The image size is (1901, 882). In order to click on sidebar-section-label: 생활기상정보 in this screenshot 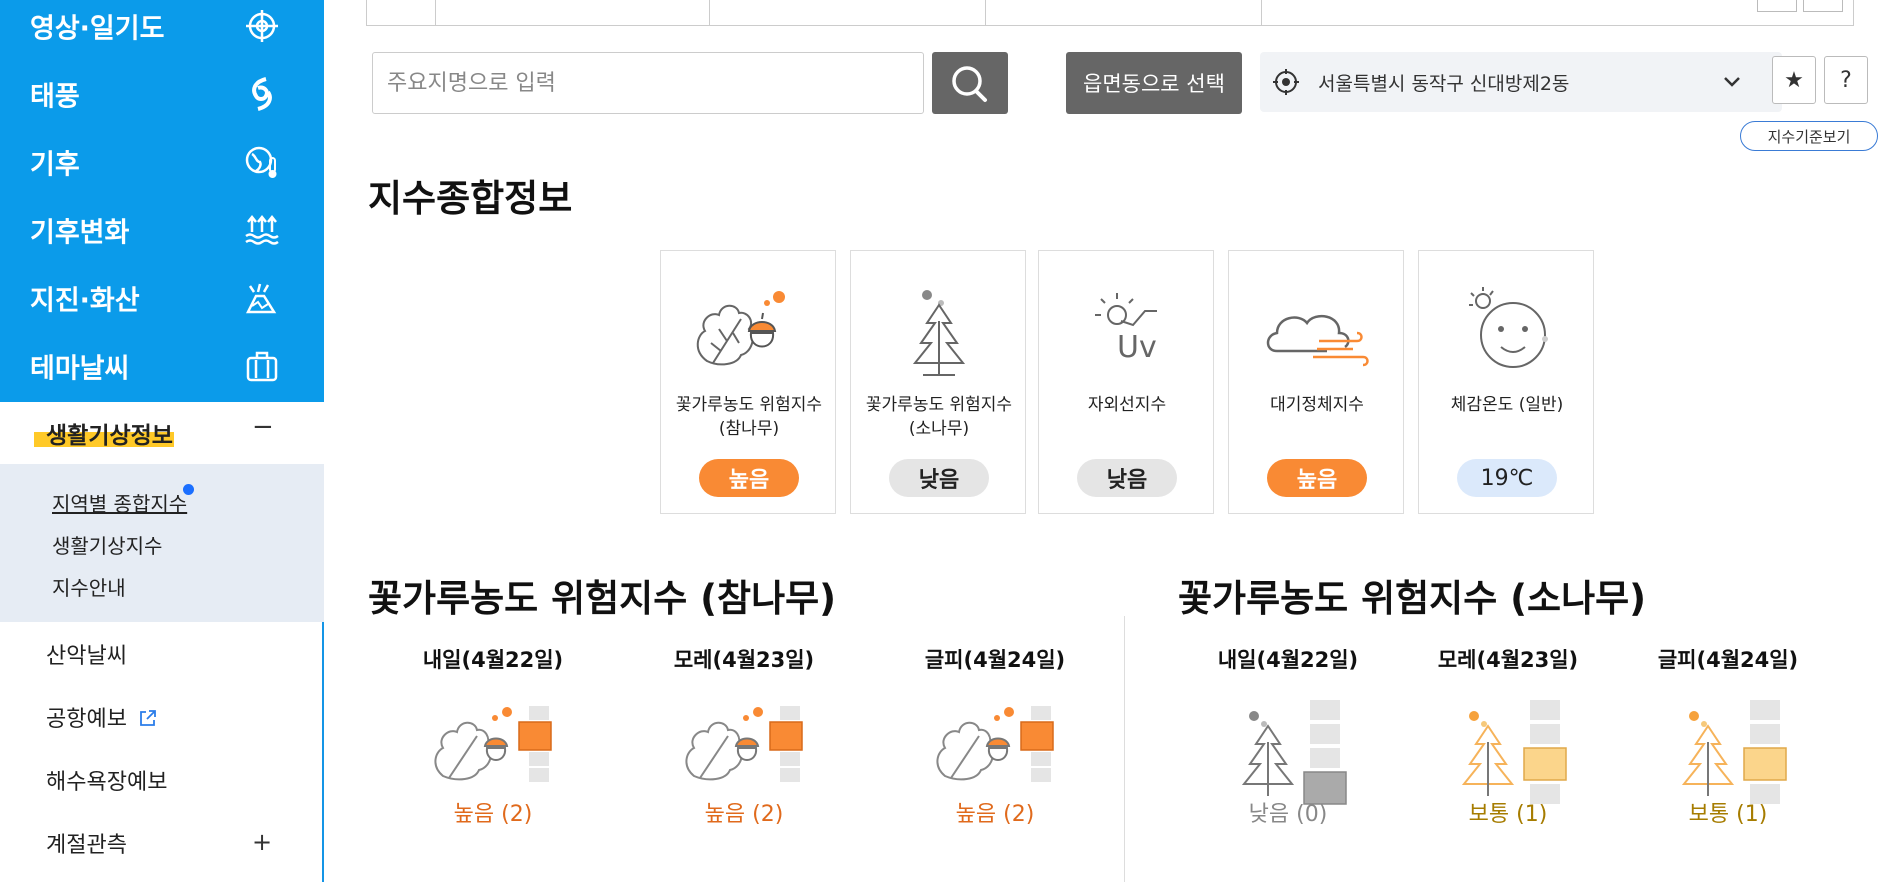, I will do `click(109, 436)`.